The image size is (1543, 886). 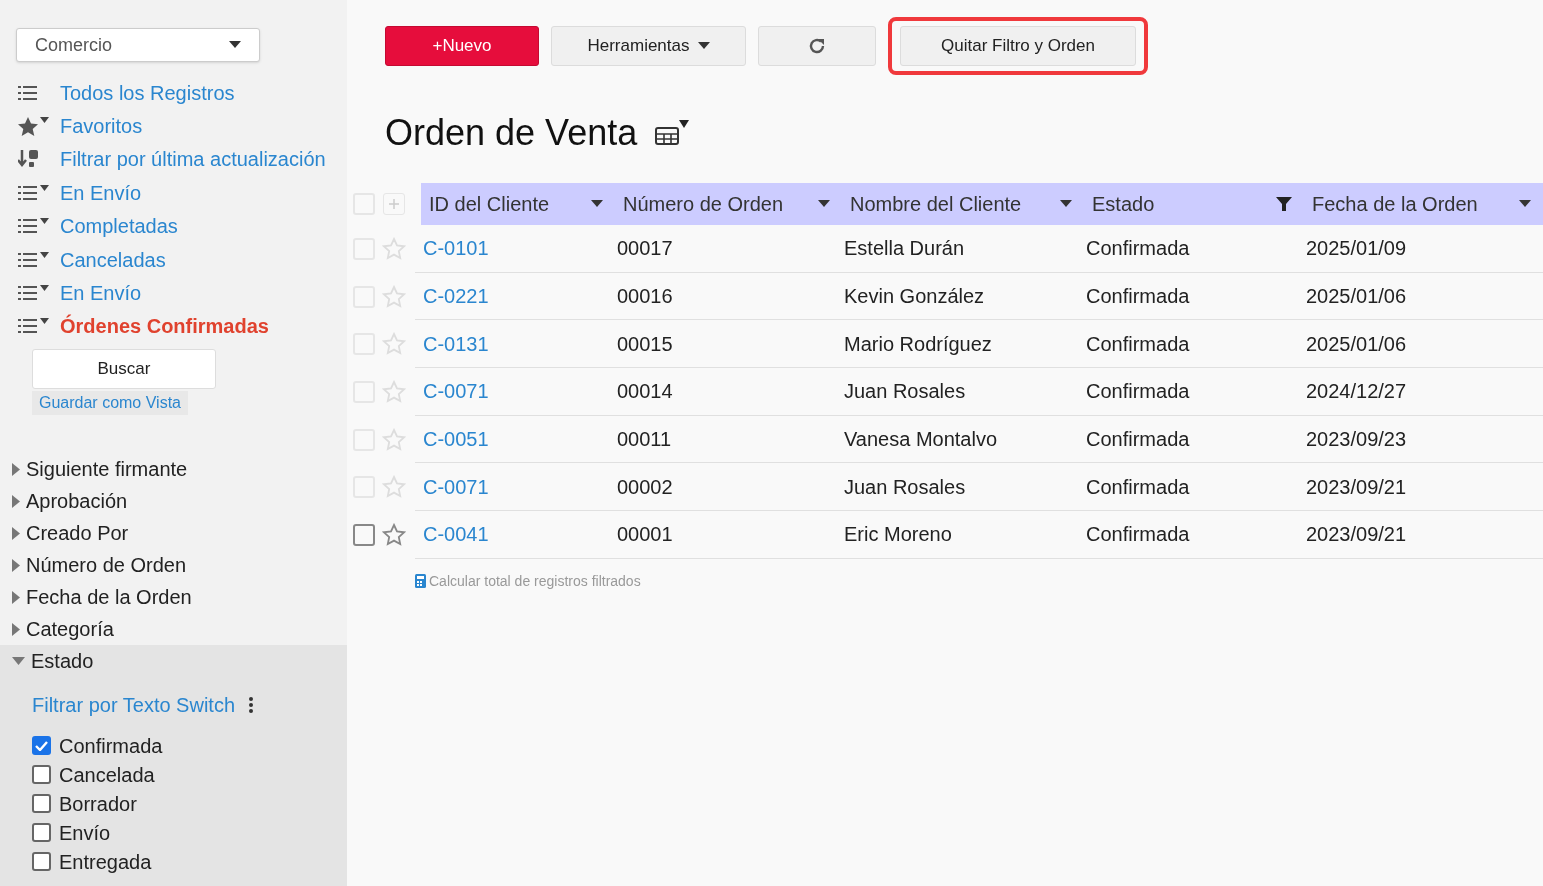 I want to click on view-item: Todos los Registros, so click(x=182, y=93).